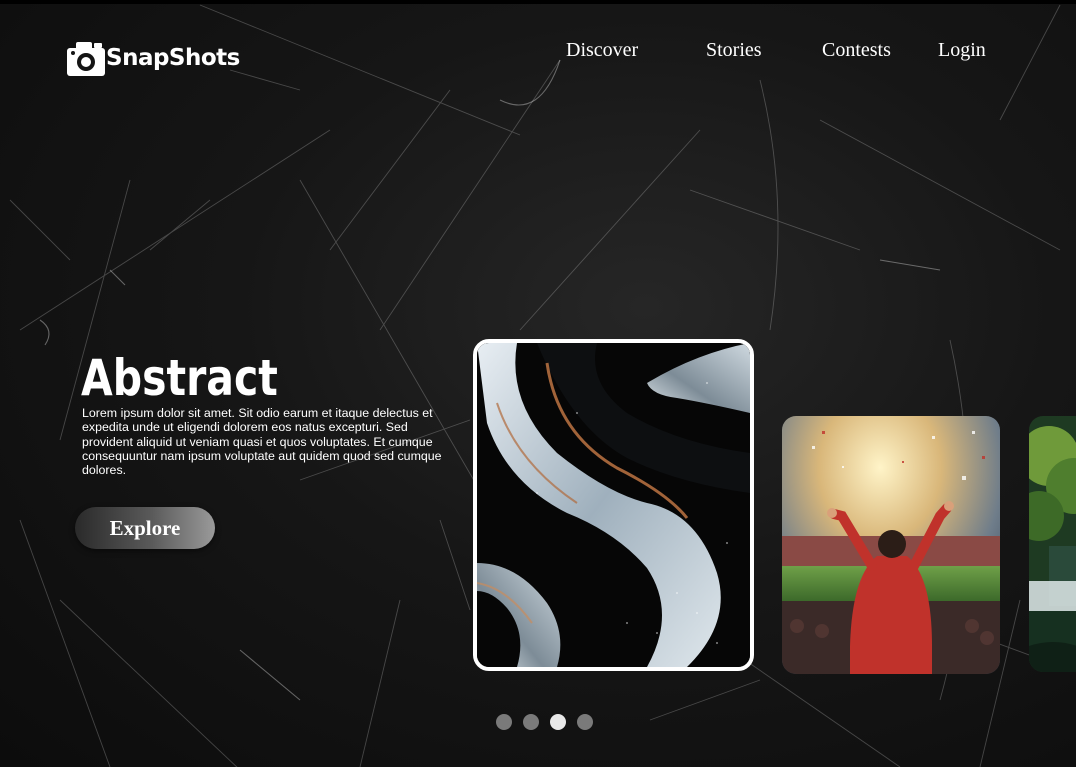  What do you see at coordinates (179, 378) in the screenshot?
I see `hero-title: Abstract` at bounding box center [179, 378].